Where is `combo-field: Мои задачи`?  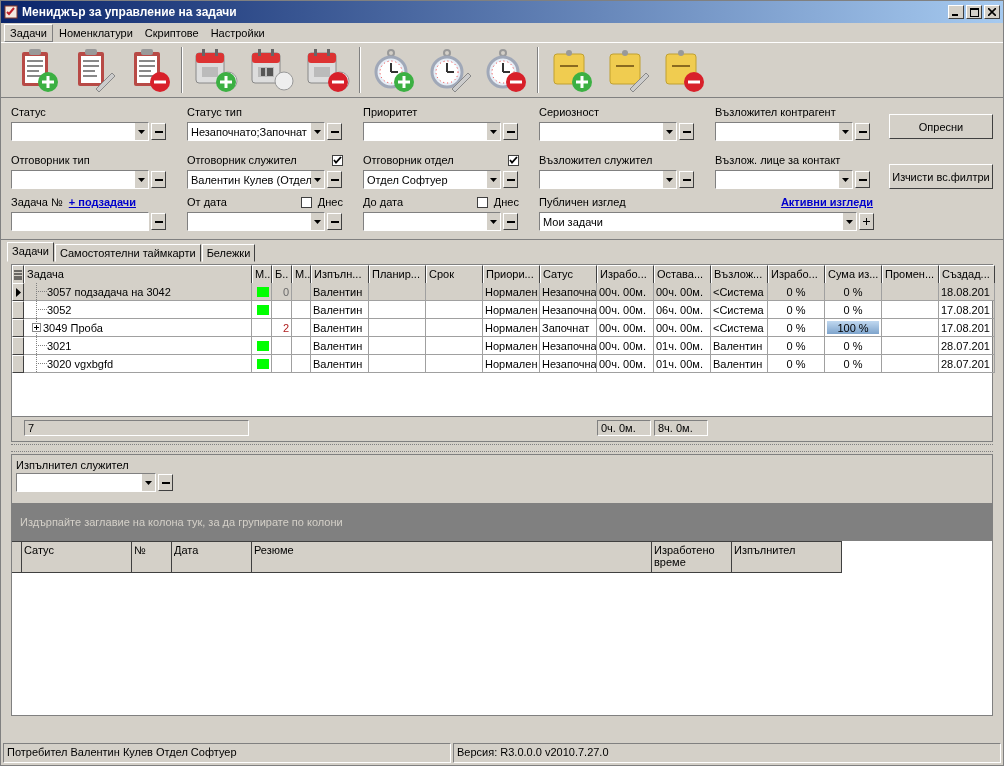
combo-field: Мои задачи is located at coordinates (698, 221).